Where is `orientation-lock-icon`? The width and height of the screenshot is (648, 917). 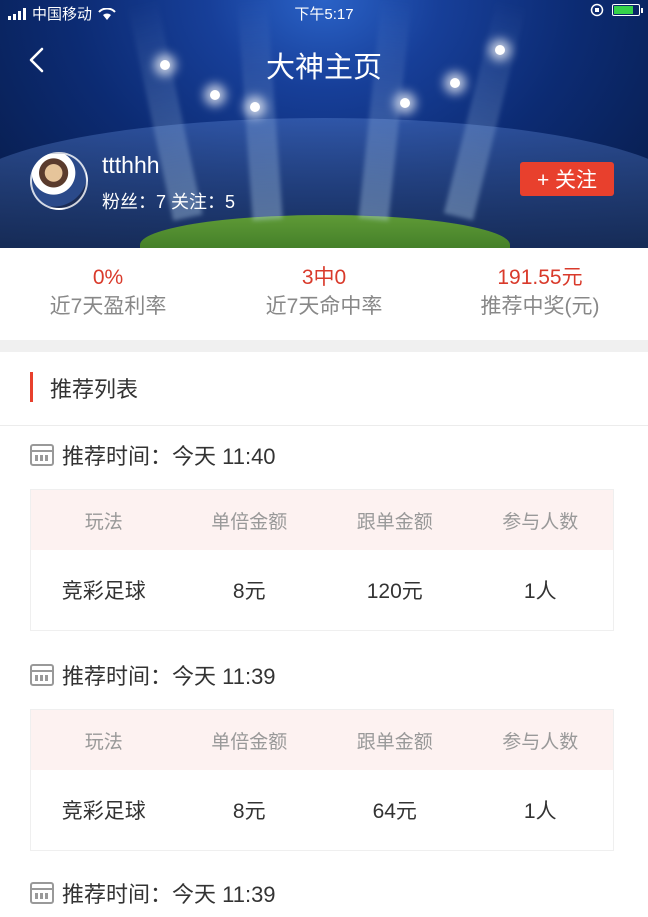 orientation-lock-icon is located at coordinates (597, 10).